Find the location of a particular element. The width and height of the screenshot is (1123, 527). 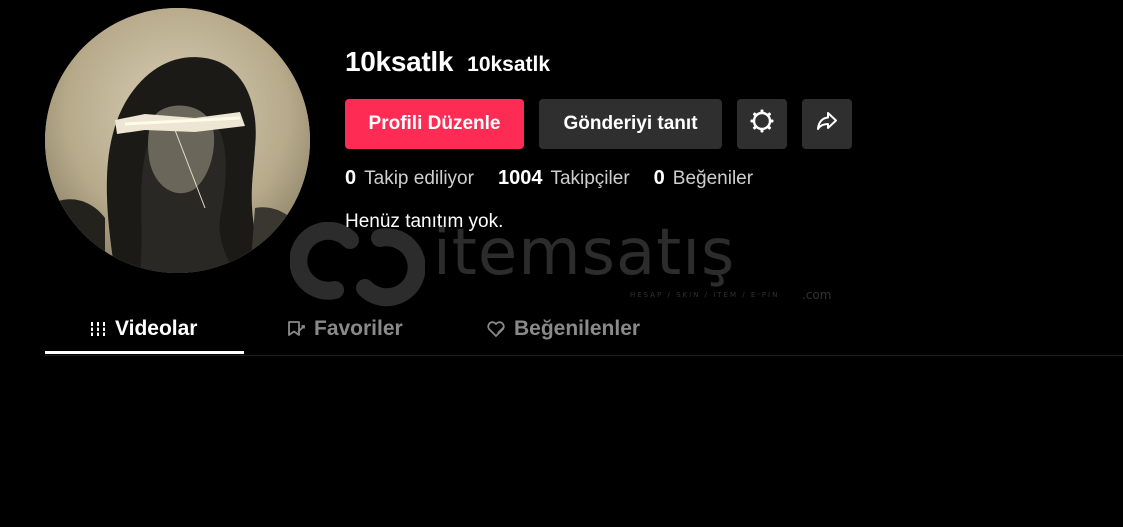

tab-videos: Videolar is located at coordinates (143, 328).